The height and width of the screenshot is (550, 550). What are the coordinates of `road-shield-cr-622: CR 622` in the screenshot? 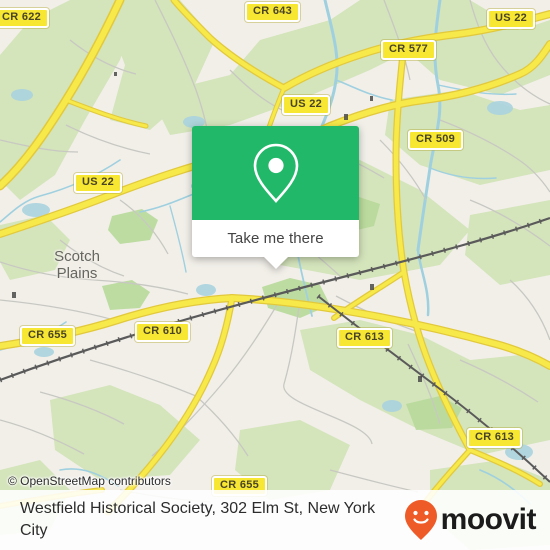 It's located at (25, 18).